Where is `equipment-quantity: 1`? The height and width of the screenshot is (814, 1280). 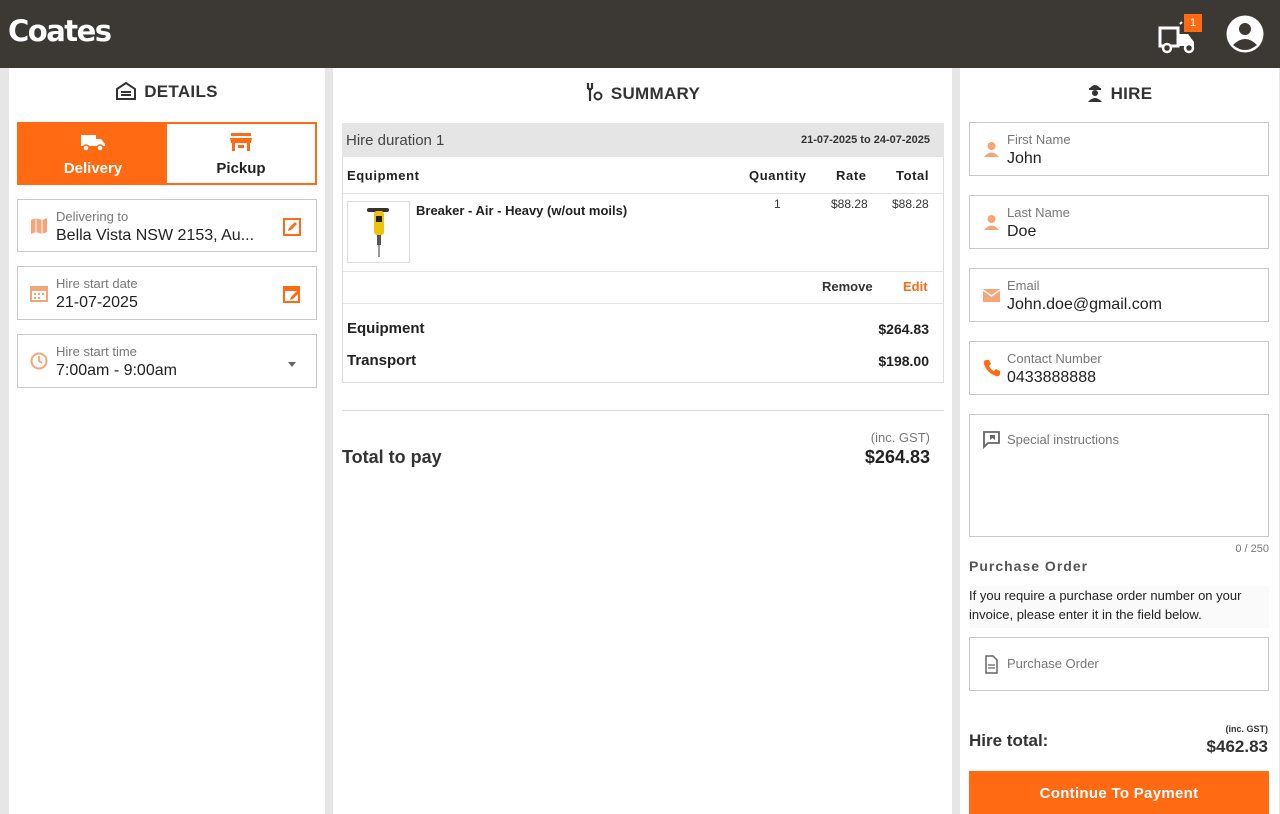
equipment-quantity: 1 is located at coordinates (777, 204).